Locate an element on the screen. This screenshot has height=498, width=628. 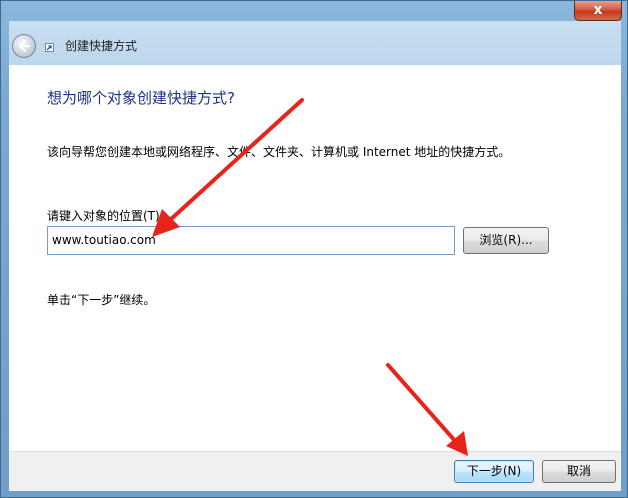
title-bar: 创建快捷方式 is located at coordinates (315, 43).